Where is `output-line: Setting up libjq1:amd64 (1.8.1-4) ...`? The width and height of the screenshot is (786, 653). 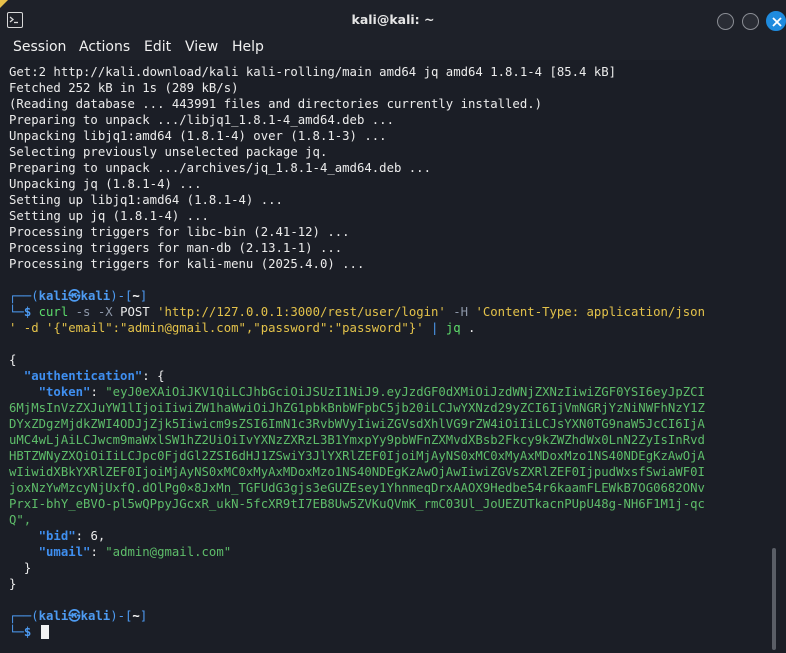 output-line: Setting up libjq1:amd64 (1.8.1-4) ... is located at coordinates (146, 200).